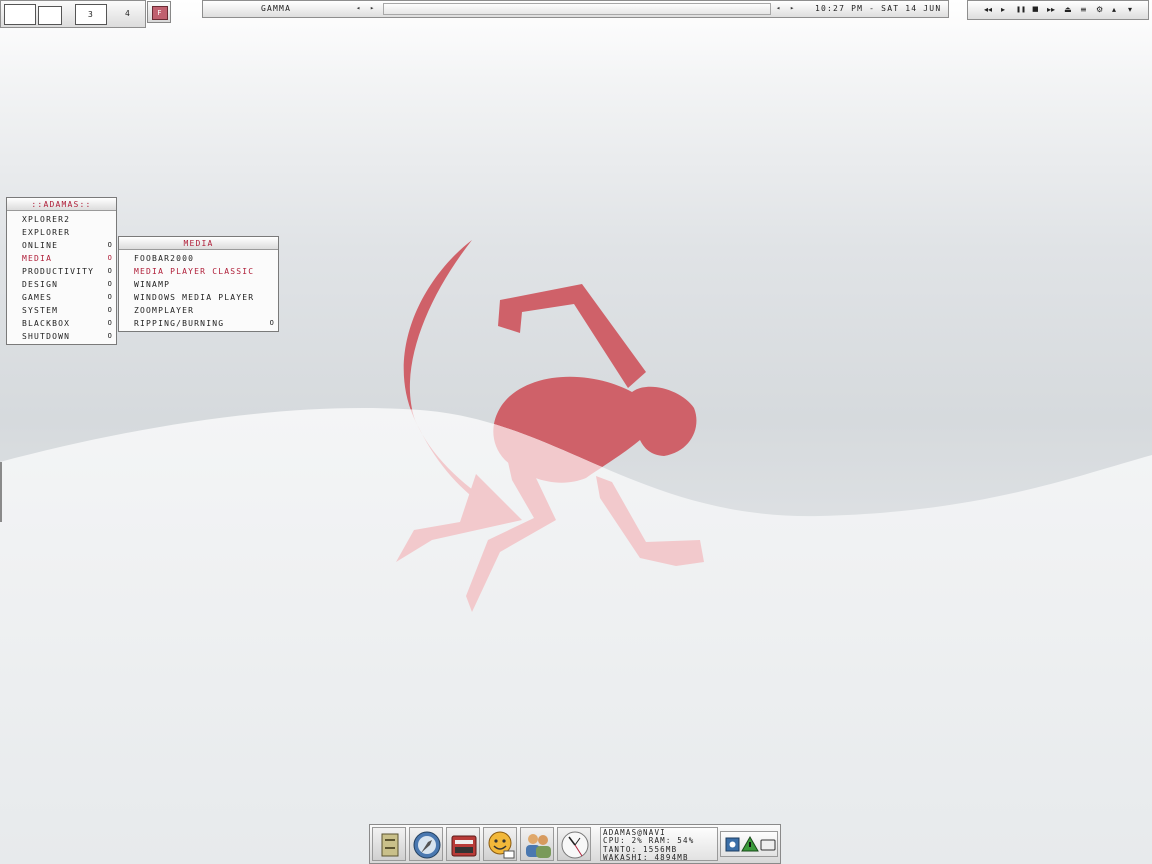 Image resolution: width=1152 pixels, height=864 pixels. I want to click on system-tray, so click(749, 844).